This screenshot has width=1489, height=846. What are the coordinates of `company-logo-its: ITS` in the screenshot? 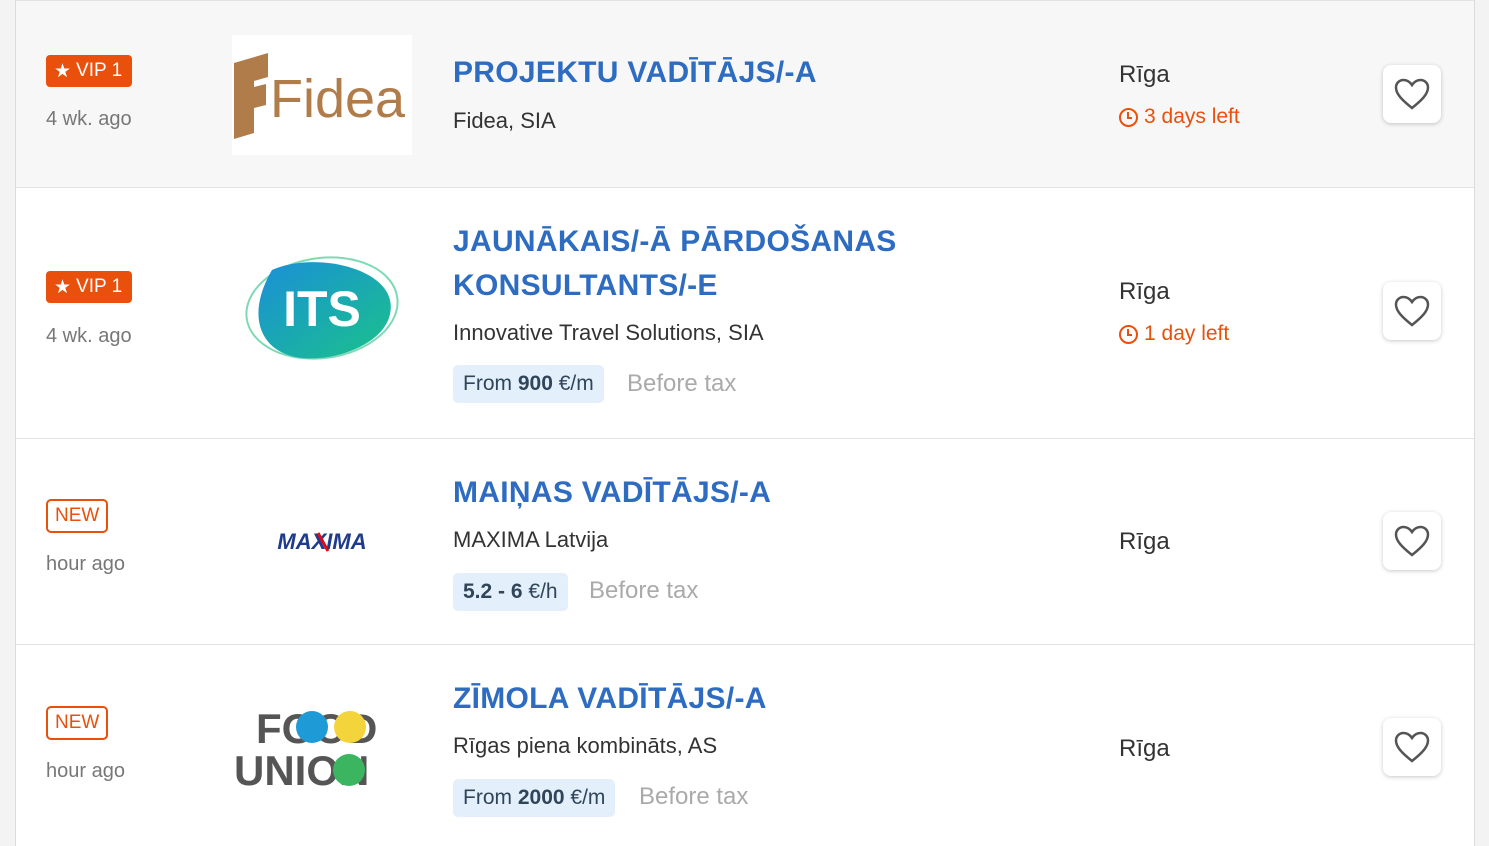 It's located at (322, 308).